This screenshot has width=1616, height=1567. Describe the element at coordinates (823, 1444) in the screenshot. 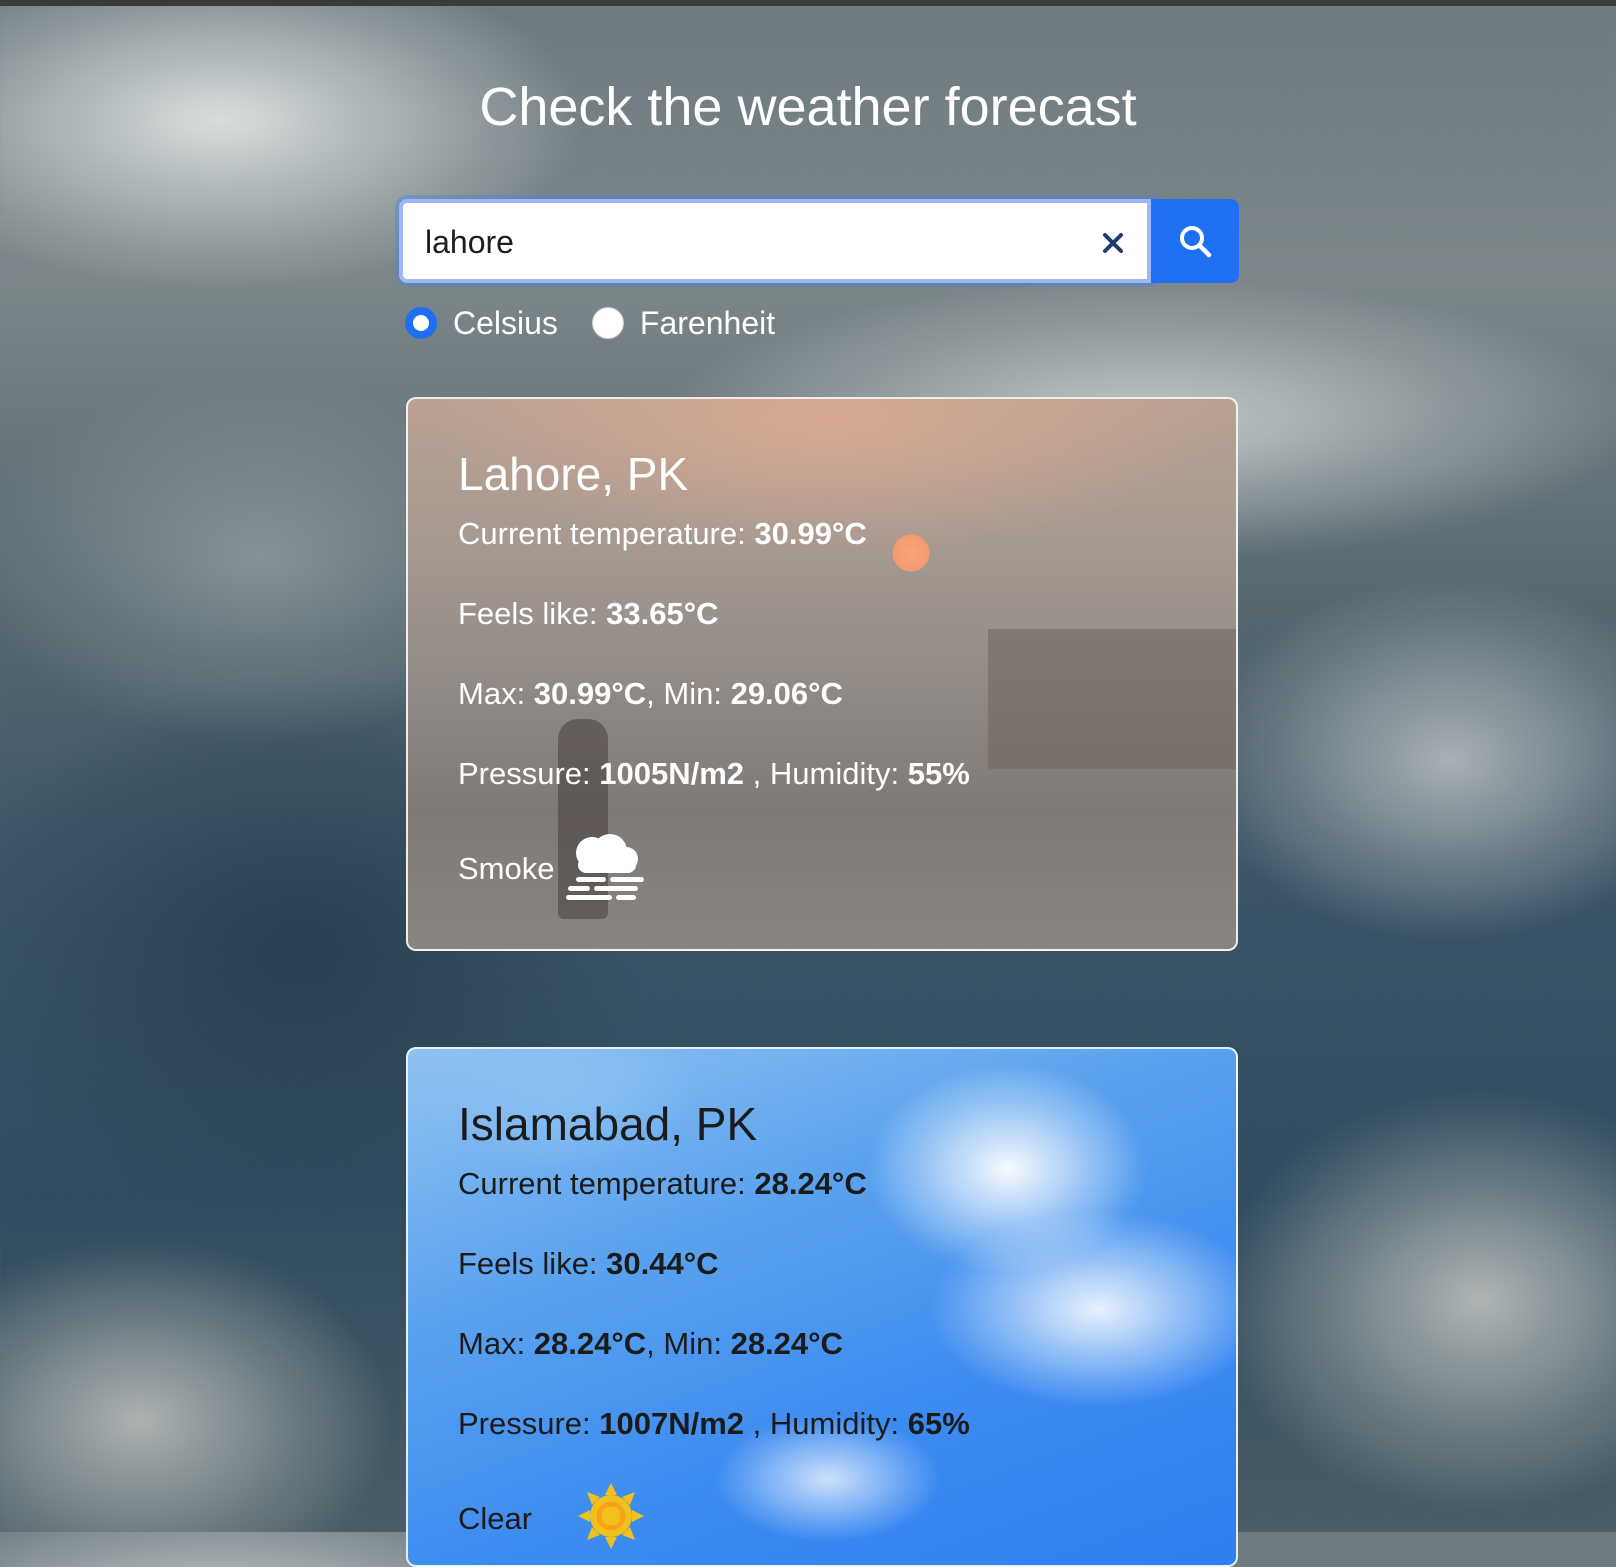

I see `pressure-humidity: Pressure: 1007N/m2 , Humidity: 65%` at that location.